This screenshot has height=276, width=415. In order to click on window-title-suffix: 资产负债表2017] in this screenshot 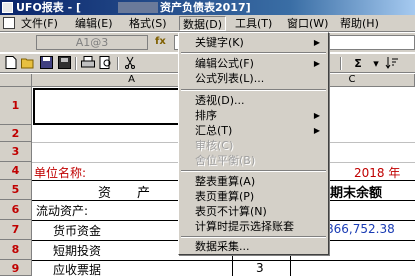, I will do `click(205, 7)`.